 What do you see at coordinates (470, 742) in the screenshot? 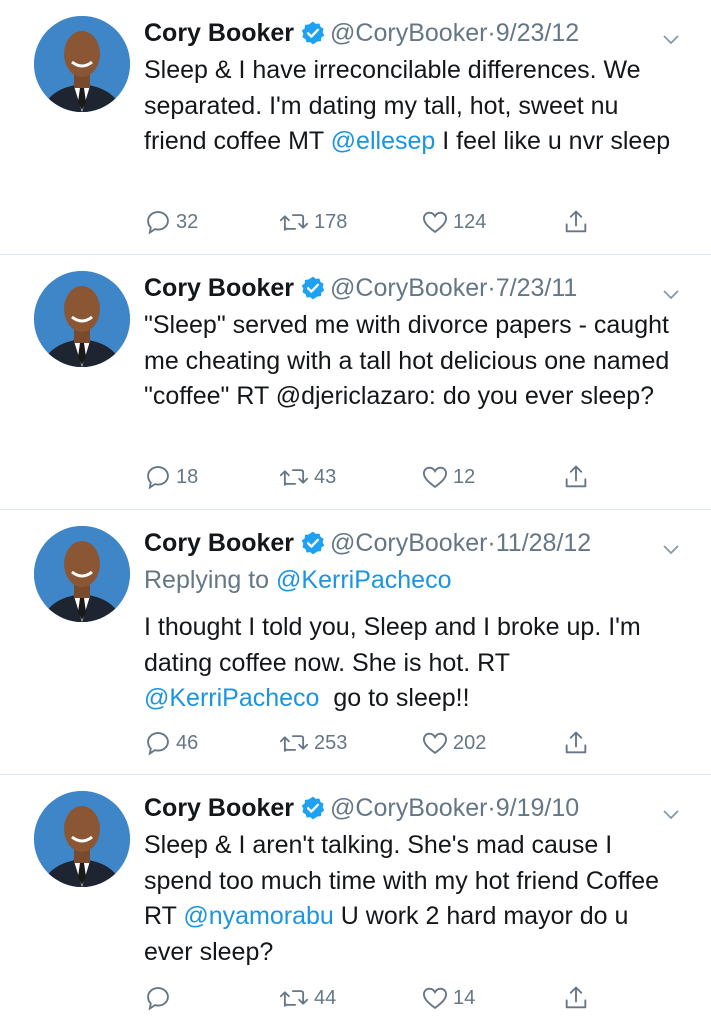
I see `like-count: 202` at bounding box center [470, 742].